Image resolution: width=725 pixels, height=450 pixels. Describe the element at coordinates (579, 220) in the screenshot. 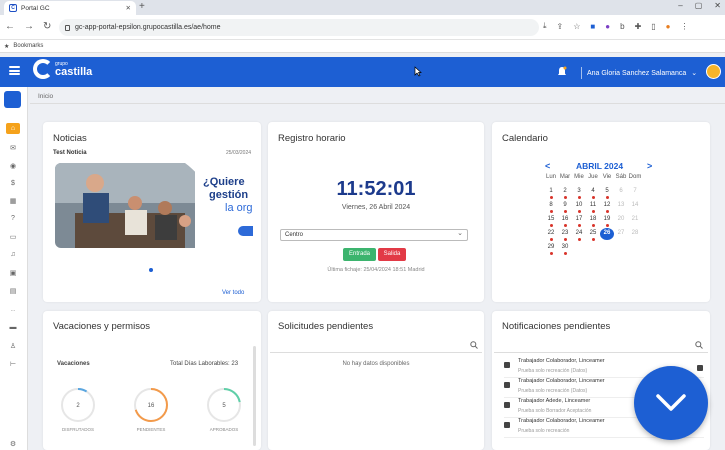

I see `calendar-day: 17` at that location.